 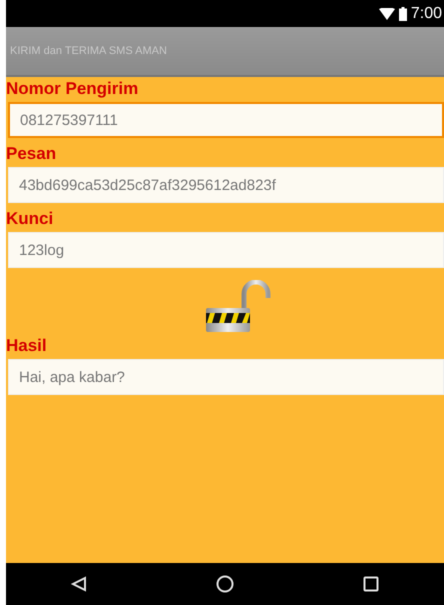 I want to click on field-label: Nomor Pengirim, so click(x=72, y=89).